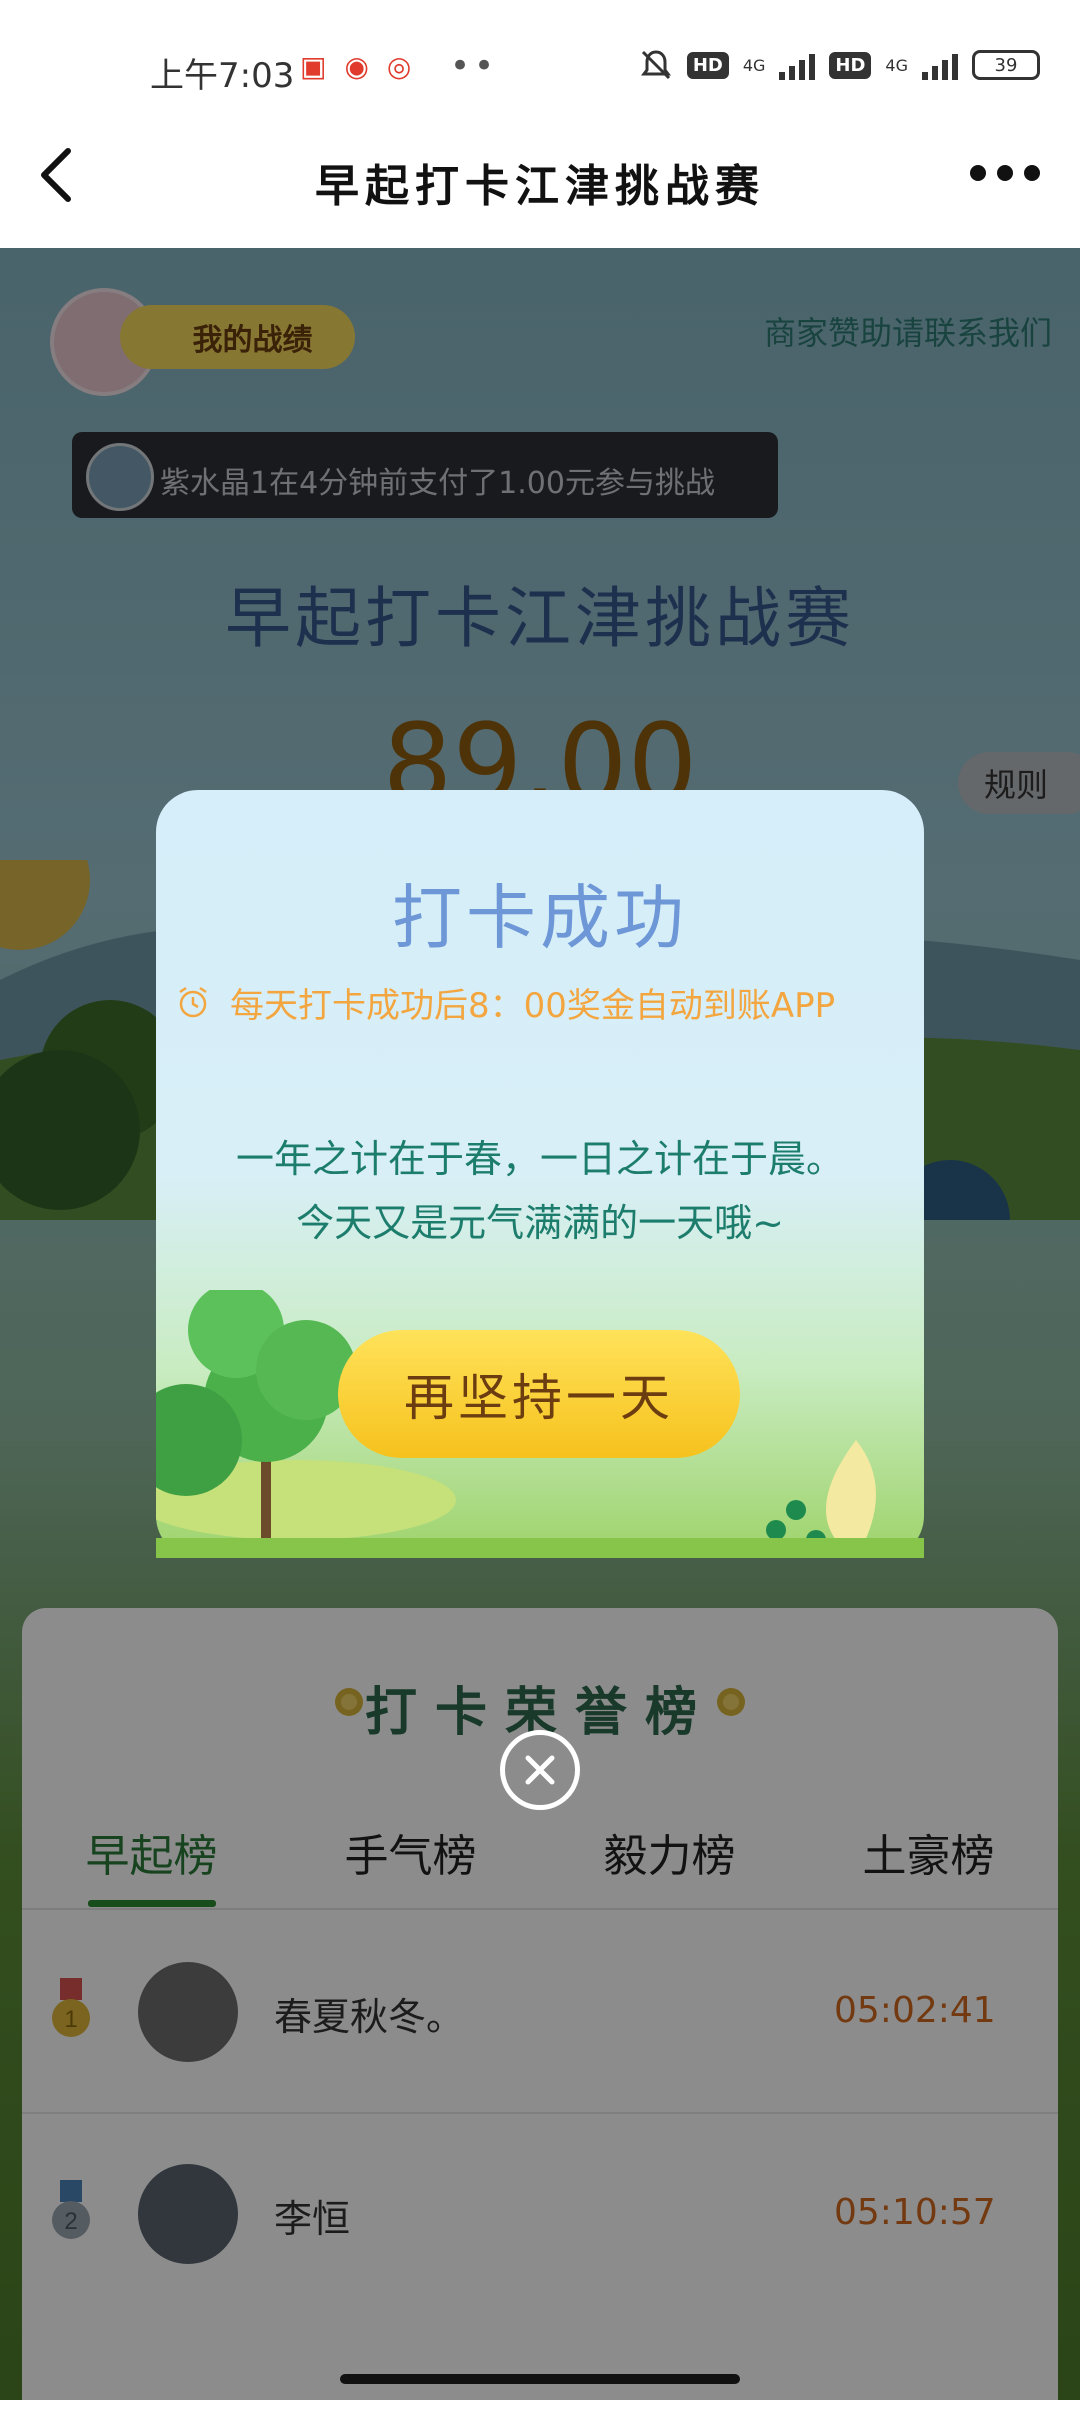 This screenshot has height=2428, width=1080. I want to click on app-notification-icon: ◉, so click(356, 66).